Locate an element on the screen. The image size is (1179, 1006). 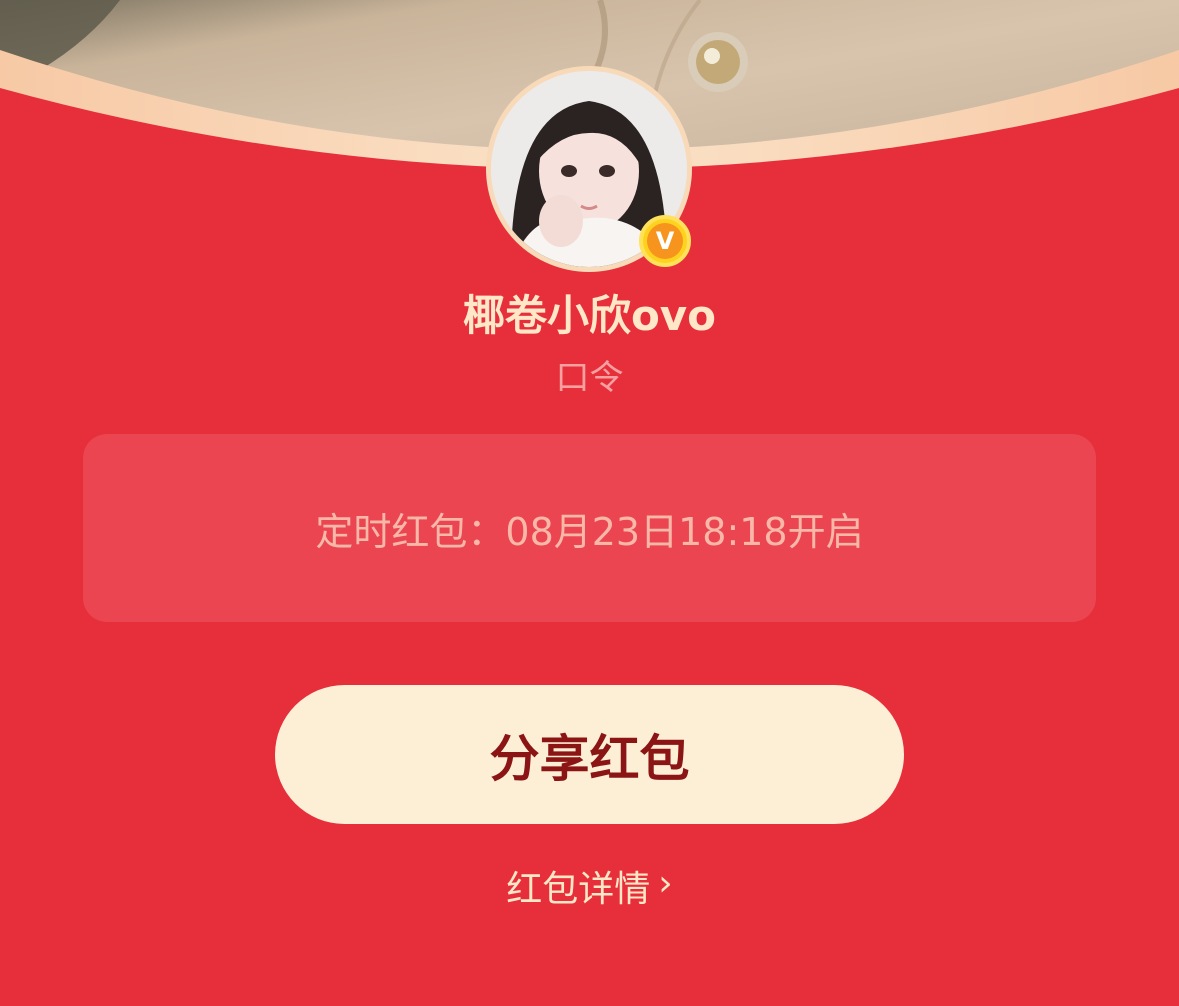
timer-text: 定时红包：08月23日18:18开启 is located at coordinates (589, 531).